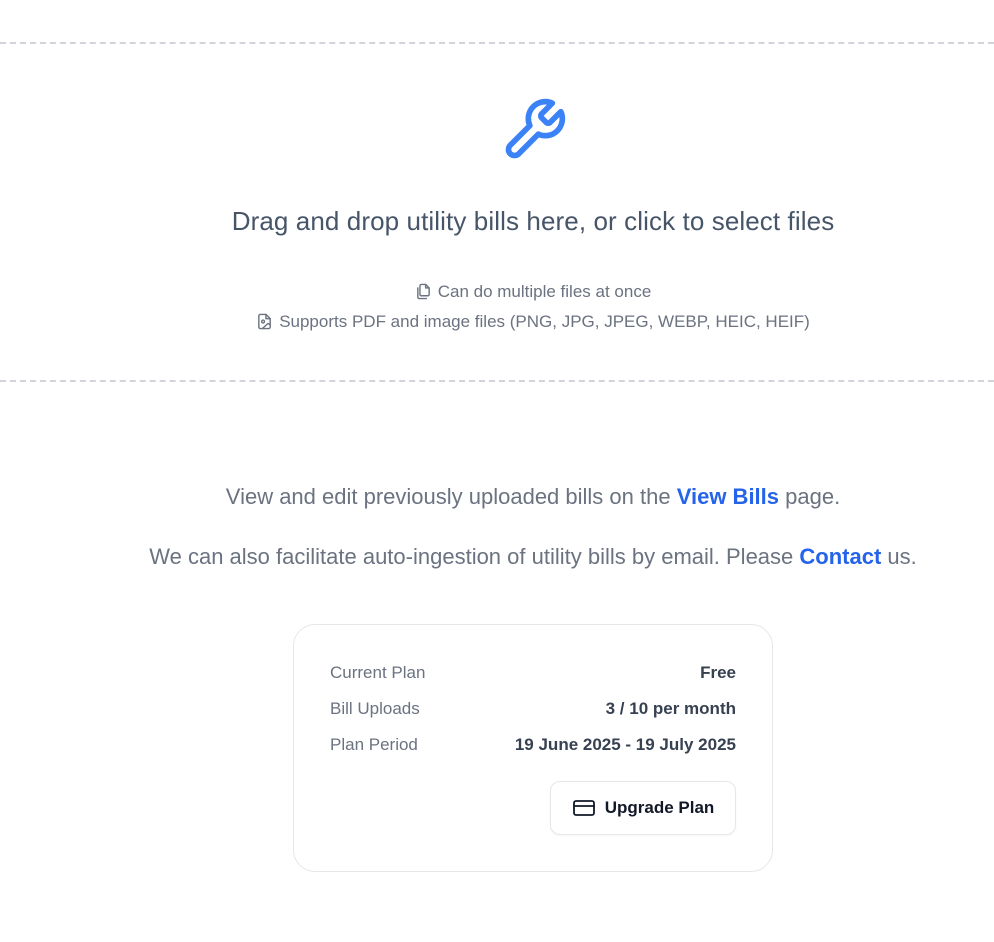  I want to click on plan-period-value: 19 June 2025 - 19 July 2025, so click(625, 744).